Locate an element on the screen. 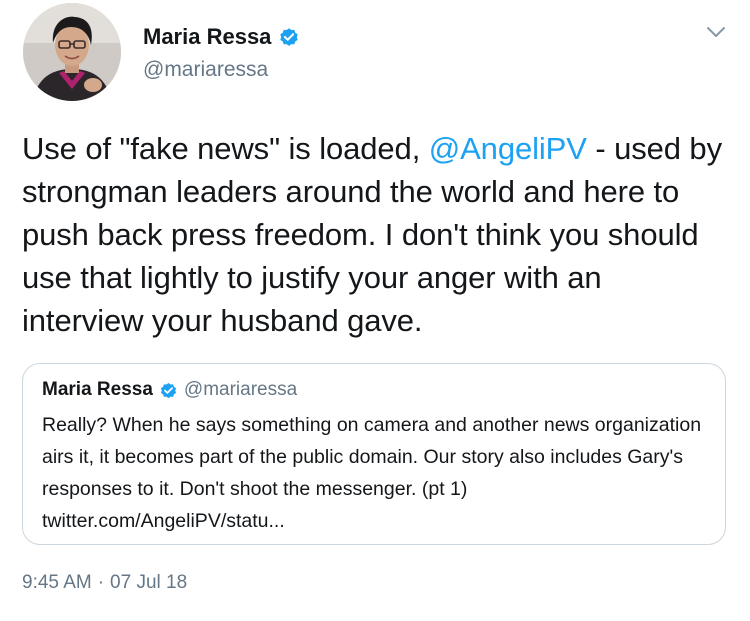  author-display-name: Maria Ressa is located at coordinates (207, 37).